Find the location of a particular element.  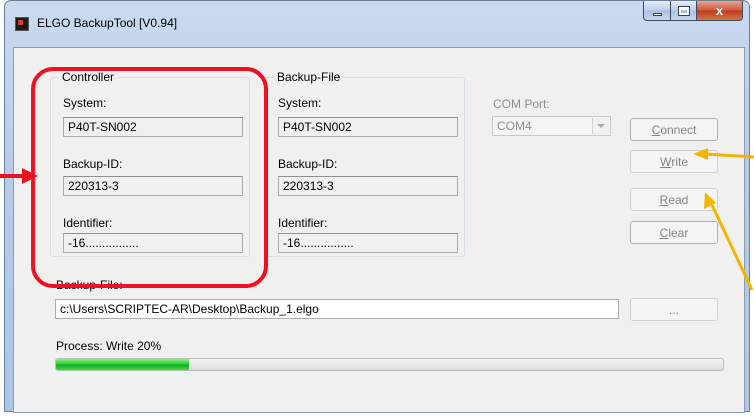

minimize-button is located at coordinates (657, 11).